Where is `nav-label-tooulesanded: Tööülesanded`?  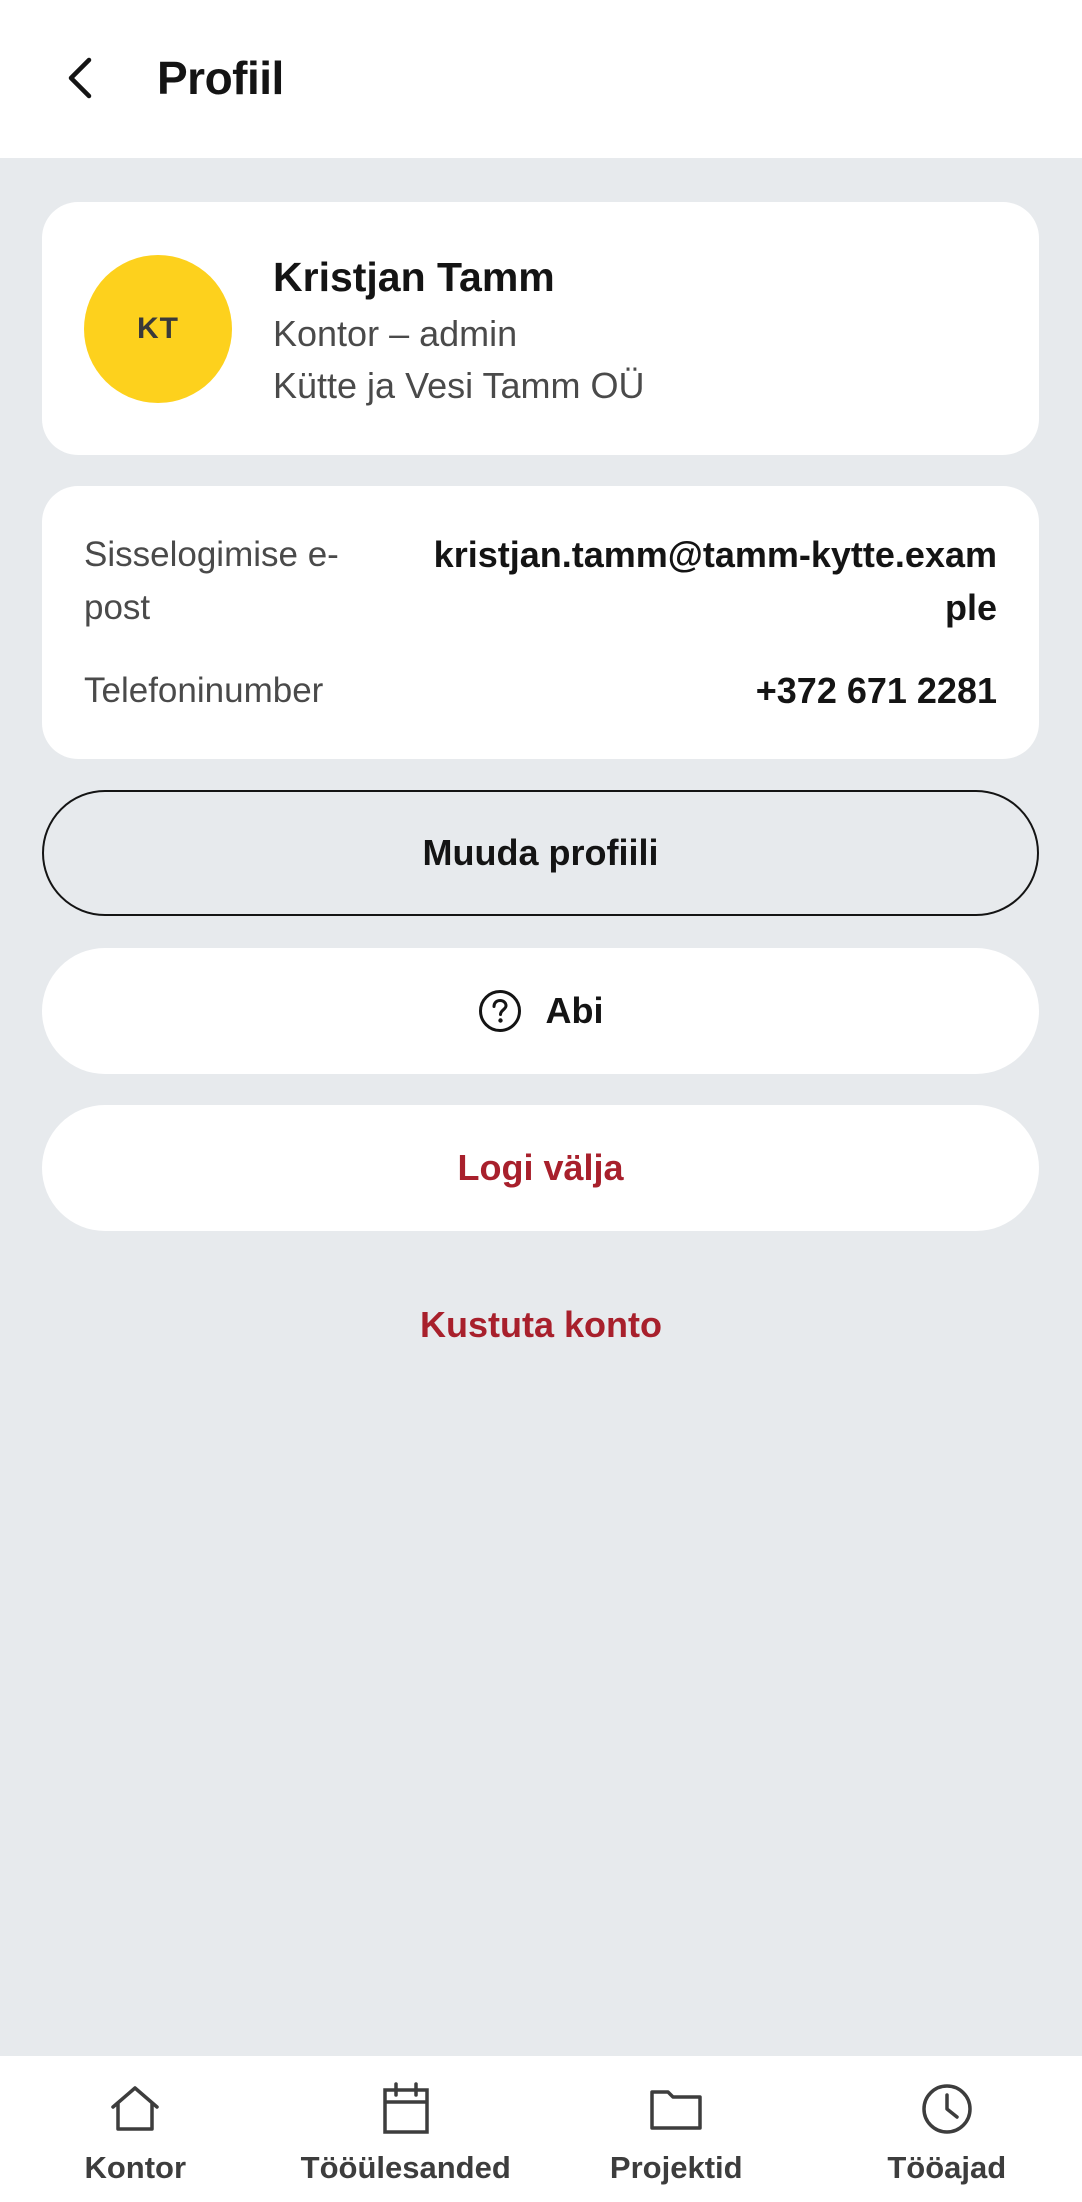
nav-label-tooulesanded: Tööülesanded is located at coordinates (405, 2167).